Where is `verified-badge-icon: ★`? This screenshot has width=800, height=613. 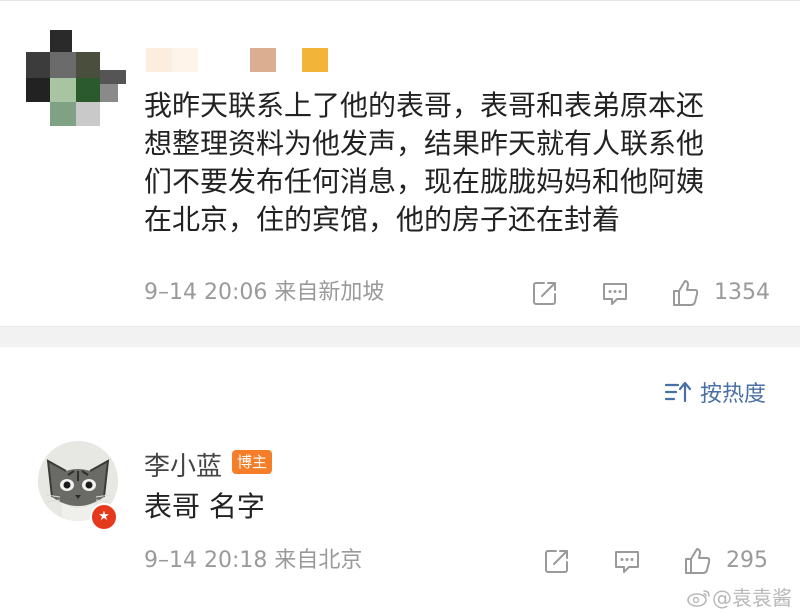 verified-badge-icon: ★ is located at coordinates (104, 517).